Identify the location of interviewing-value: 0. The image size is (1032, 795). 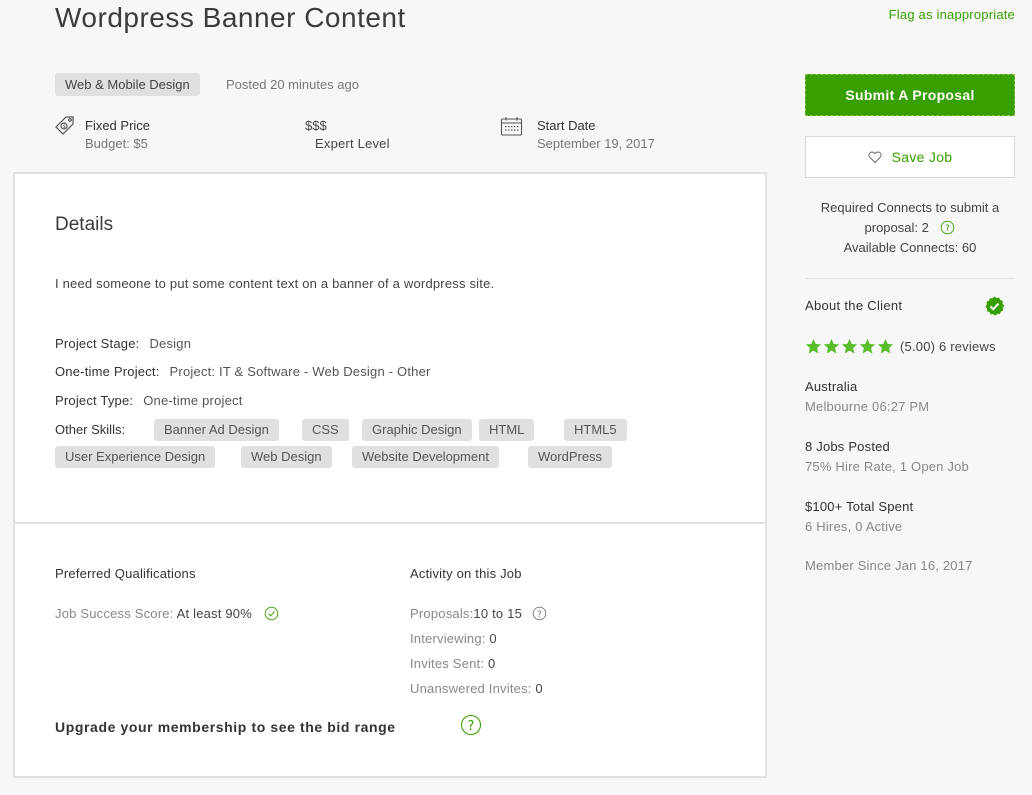
(493, 638).